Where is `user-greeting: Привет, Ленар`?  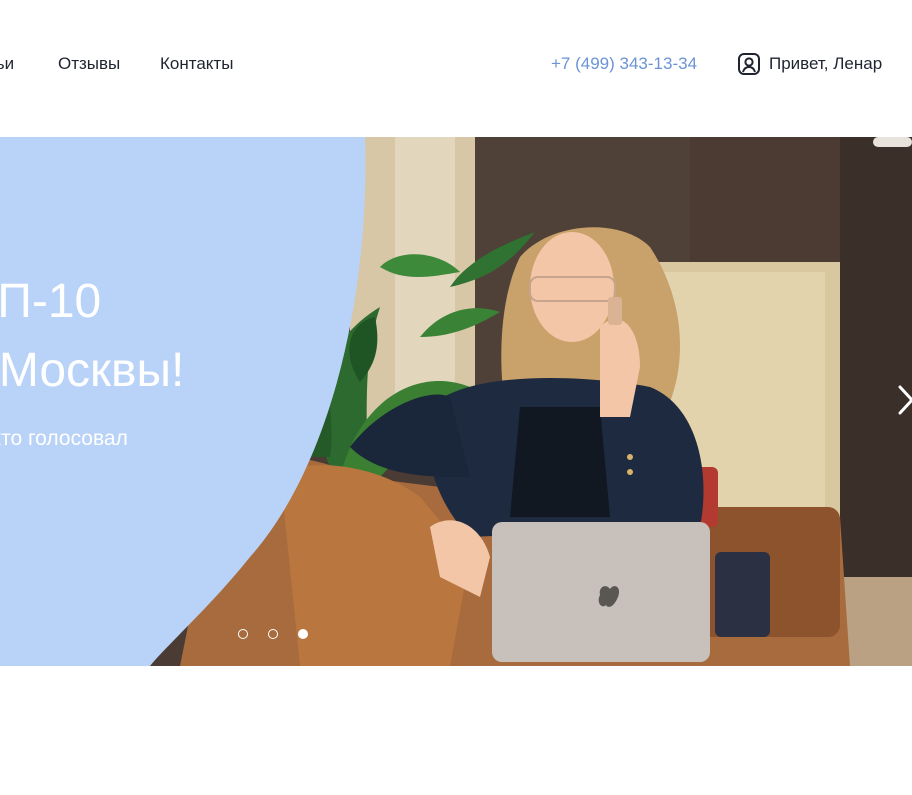
user-greeting: Привет, Ленар is located at coordinates (826, 63).